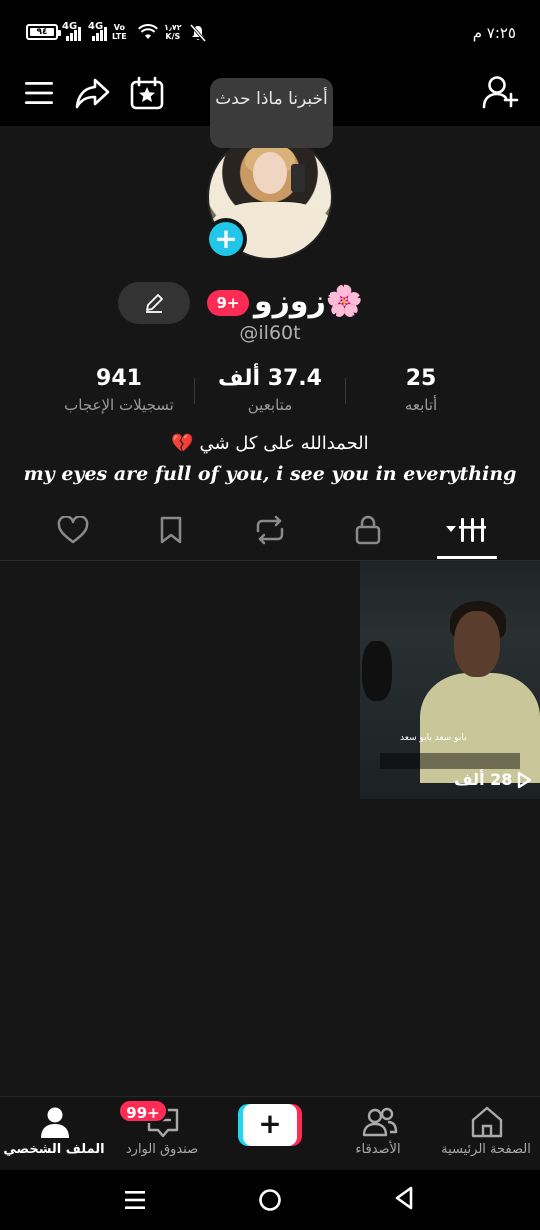 This screenshot has width=540, height=1230. I want to click on pencil-icon, so click(154, 303).